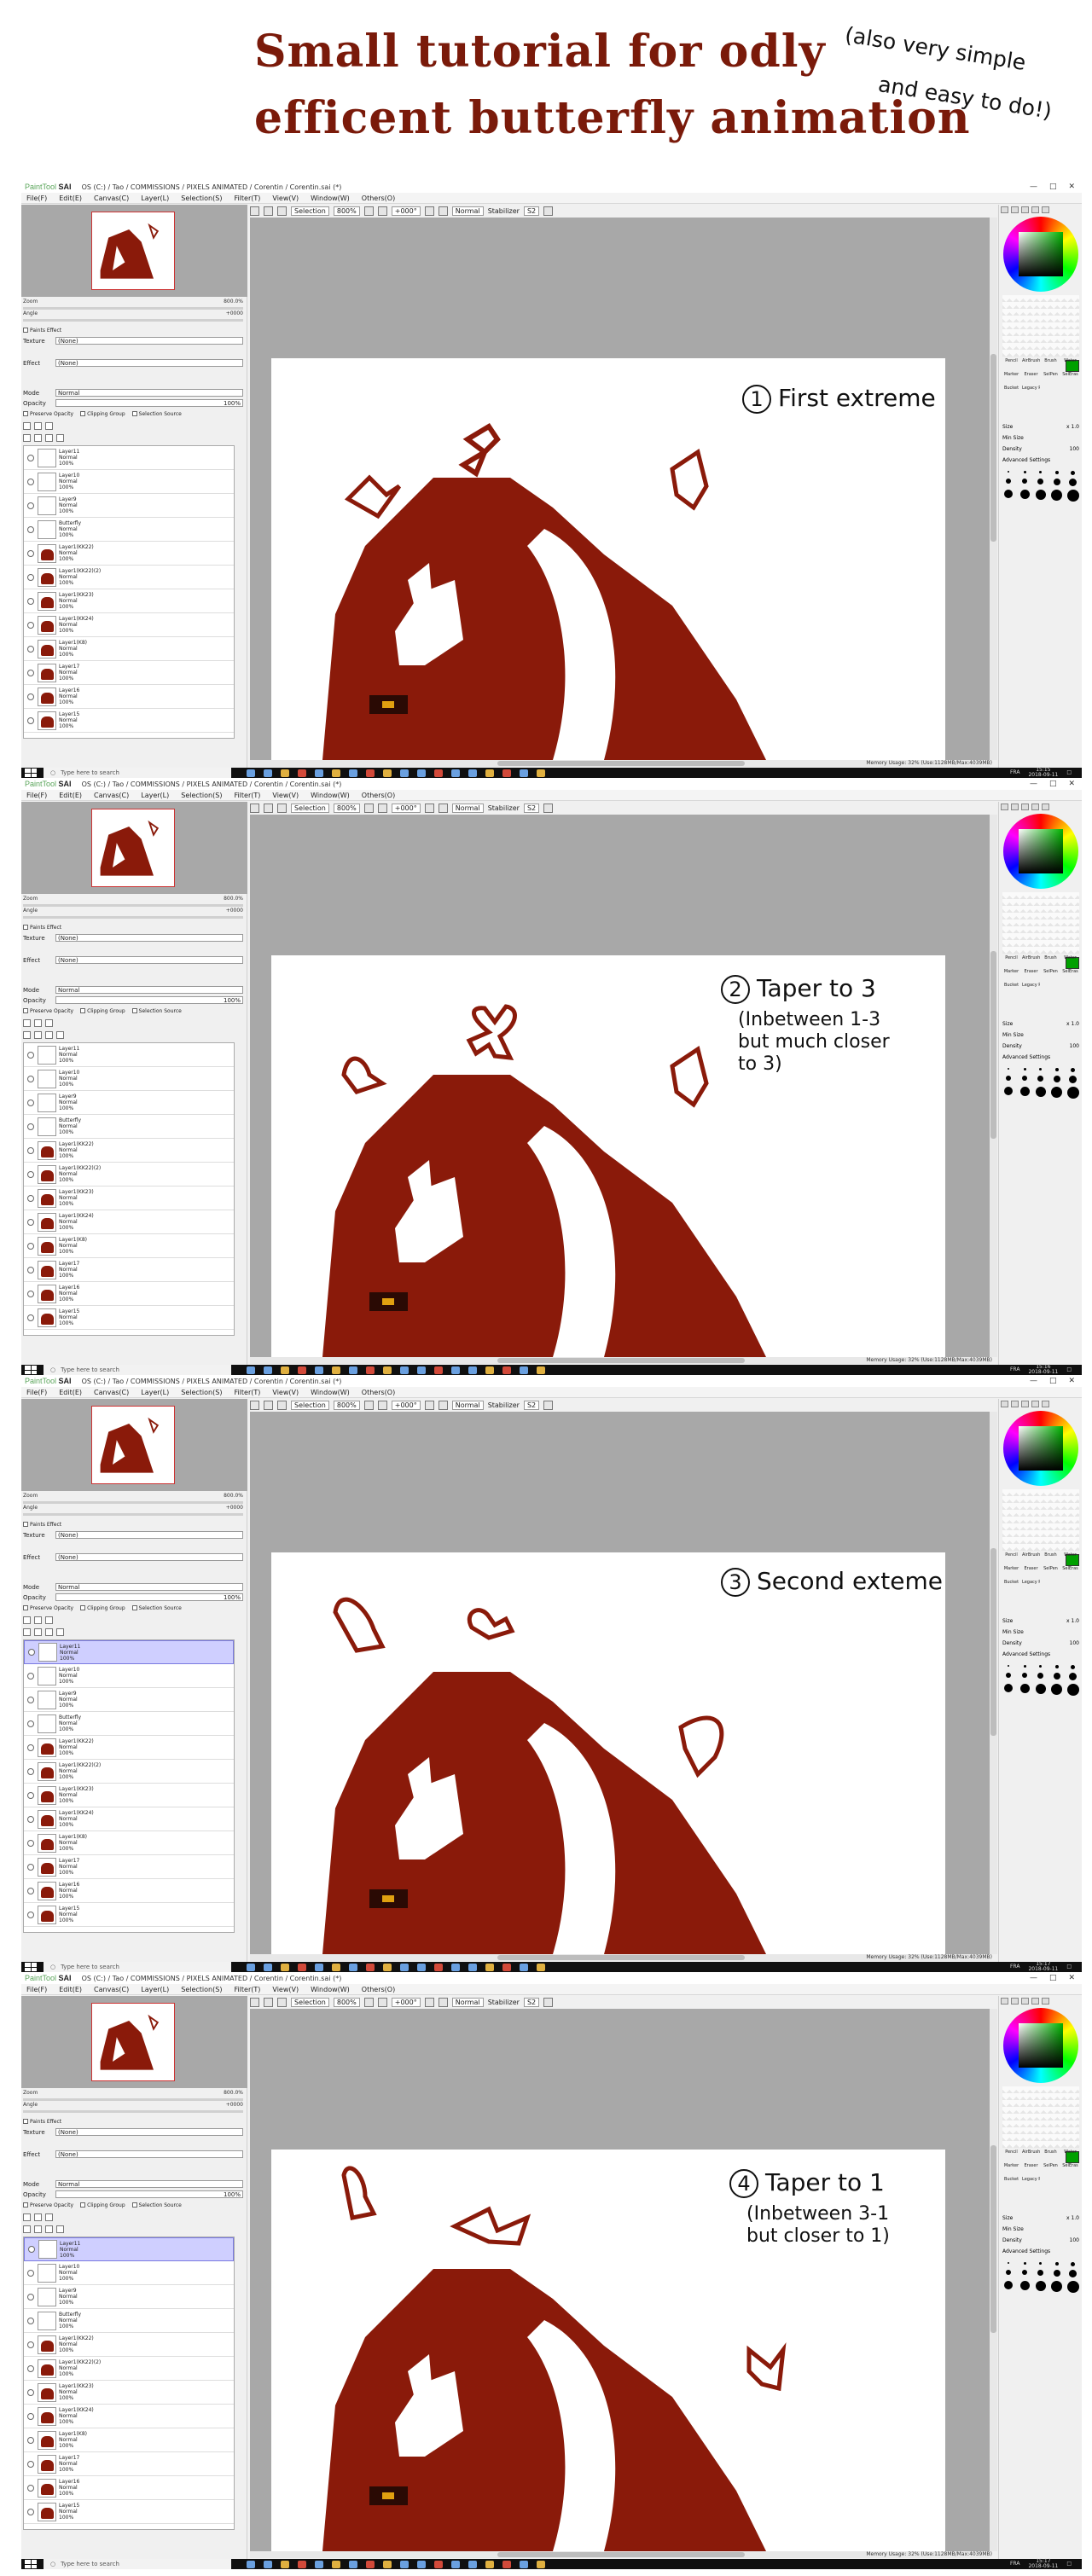 This screenshot has width=1092, height=2576. What do you see at coordinates (31, 1370) in the screenshot?
I see `windows-start-icon` at bounding box center [31, 1370].